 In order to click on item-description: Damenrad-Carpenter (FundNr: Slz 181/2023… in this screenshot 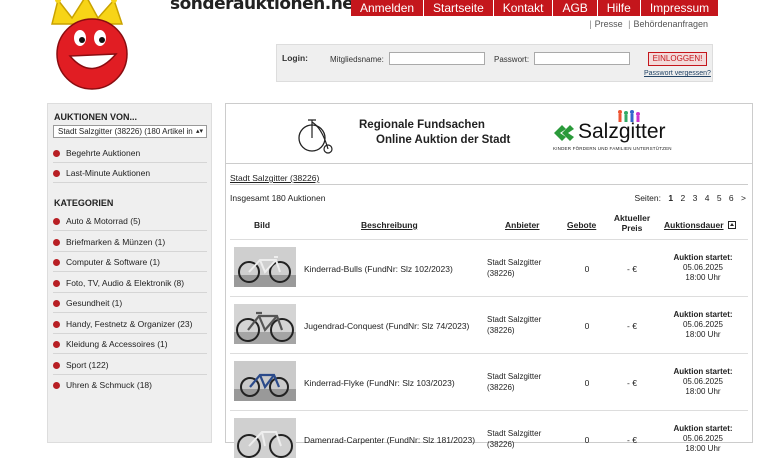, I will do `click(389, 440)`.